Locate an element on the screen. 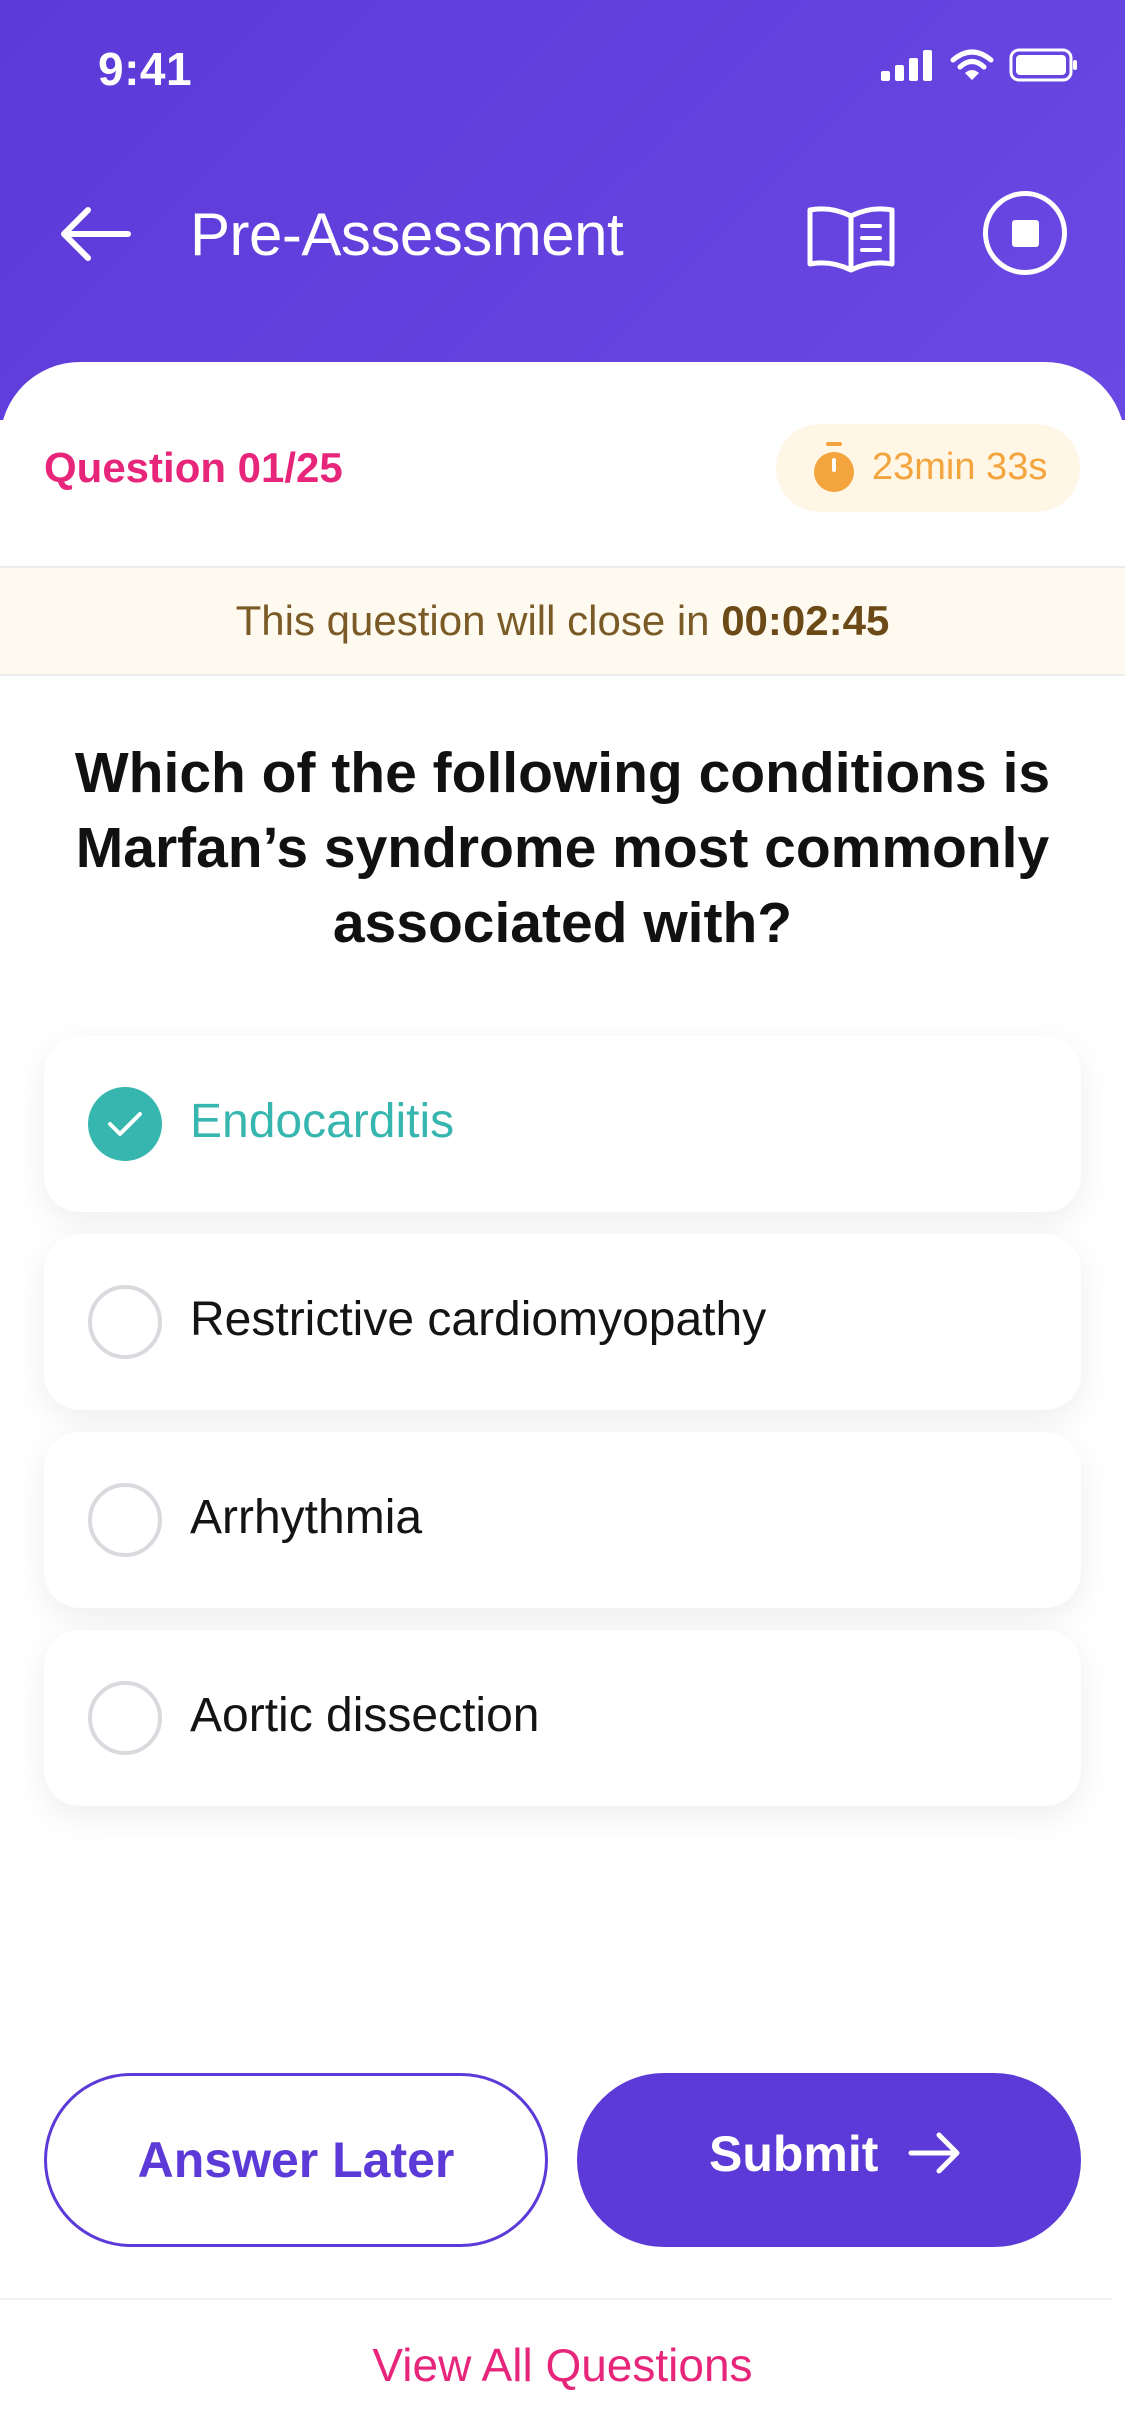 Image resolution: width=1125 pixels, height=2436 pixels. close-banner-time: 00:02:45 is located at coordinates (805, 620).